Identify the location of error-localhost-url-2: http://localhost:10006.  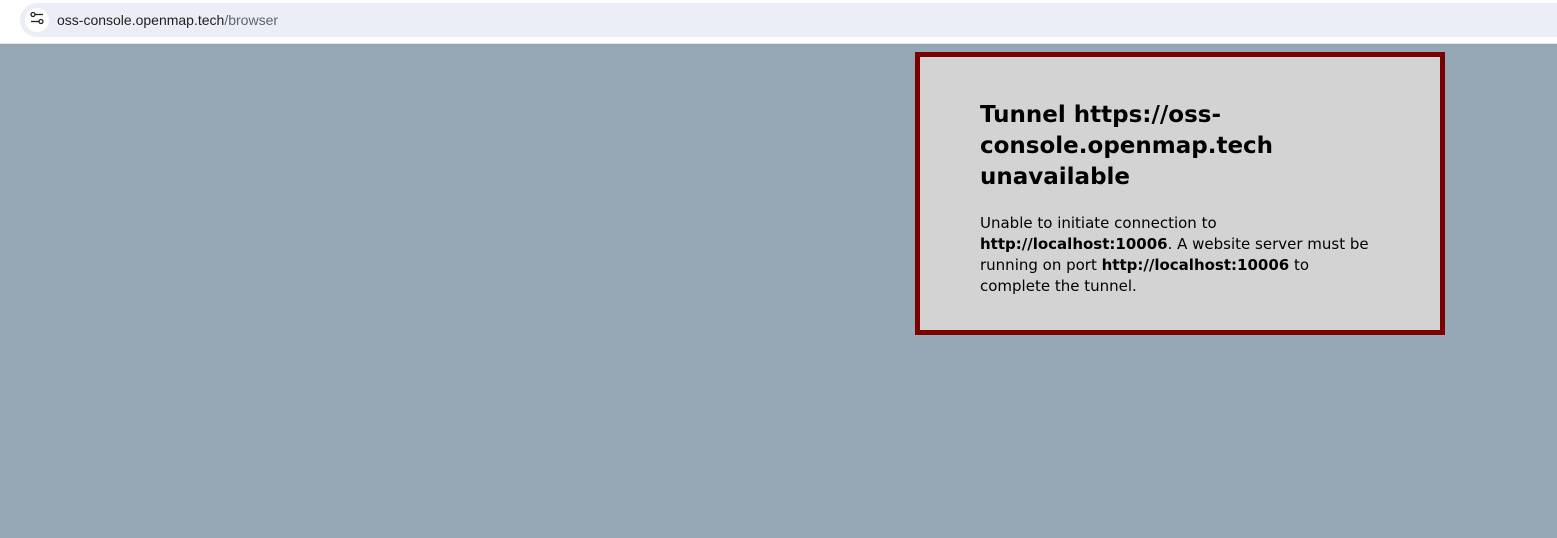
(1195, 265).